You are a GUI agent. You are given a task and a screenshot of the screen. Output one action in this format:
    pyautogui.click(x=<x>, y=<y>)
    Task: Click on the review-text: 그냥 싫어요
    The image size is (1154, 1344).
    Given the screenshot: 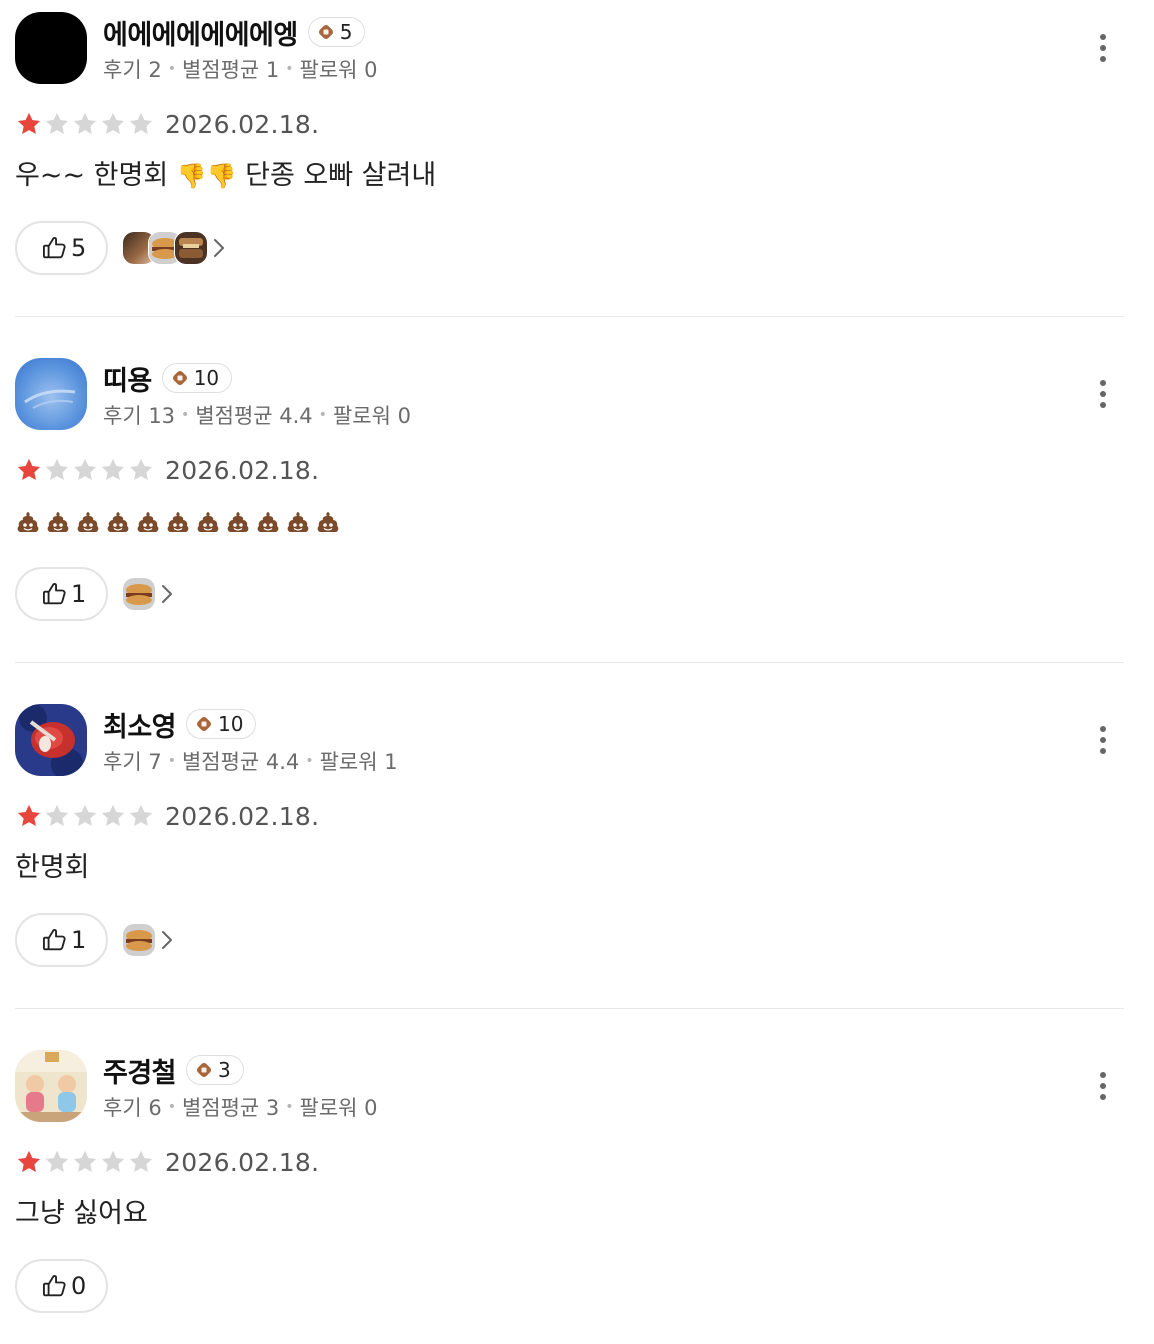 What is the action you would take?
    pyautogui.click(x=81, y=1213)
    